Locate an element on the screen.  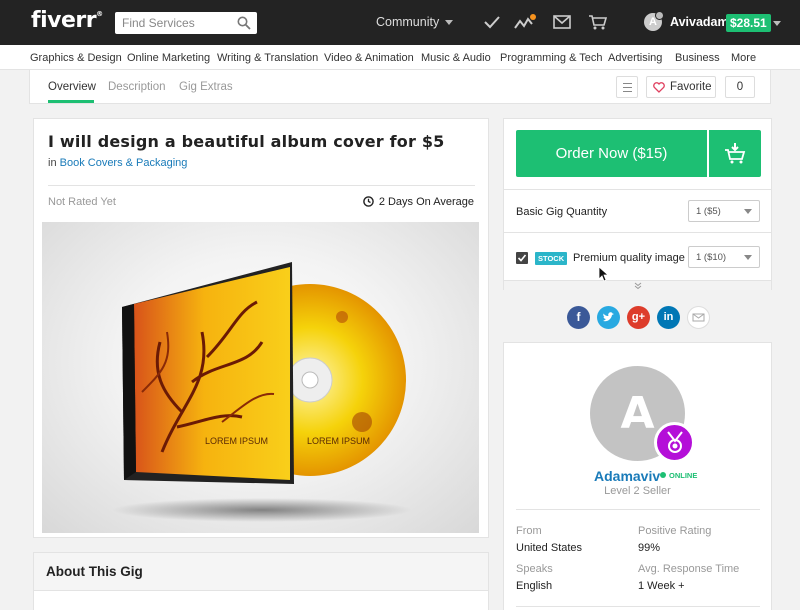
inbox-icon is located at coordinates (562, 22).